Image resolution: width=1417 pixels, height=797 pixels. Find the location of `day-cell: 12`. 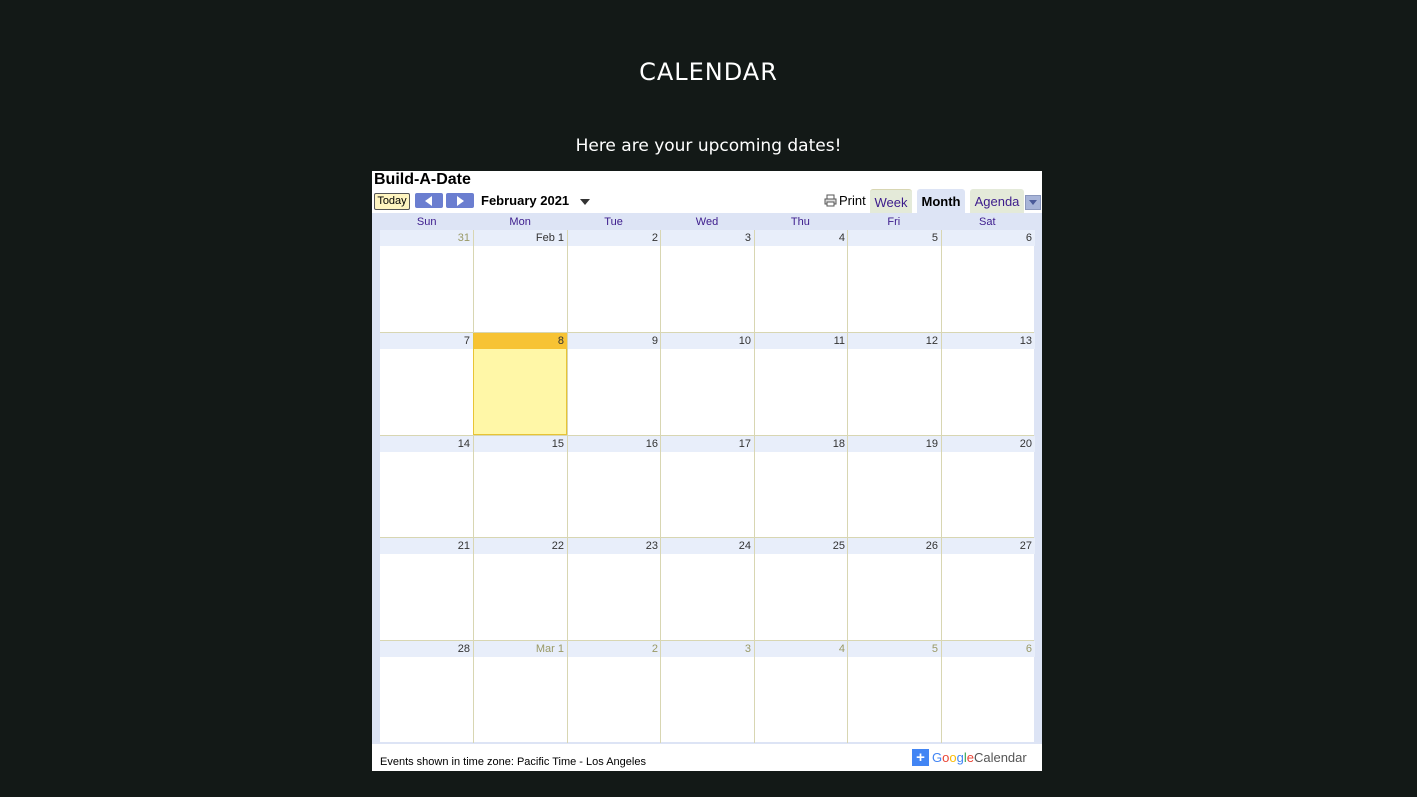

day-cell: 12 is located at coordinates (894, 384).